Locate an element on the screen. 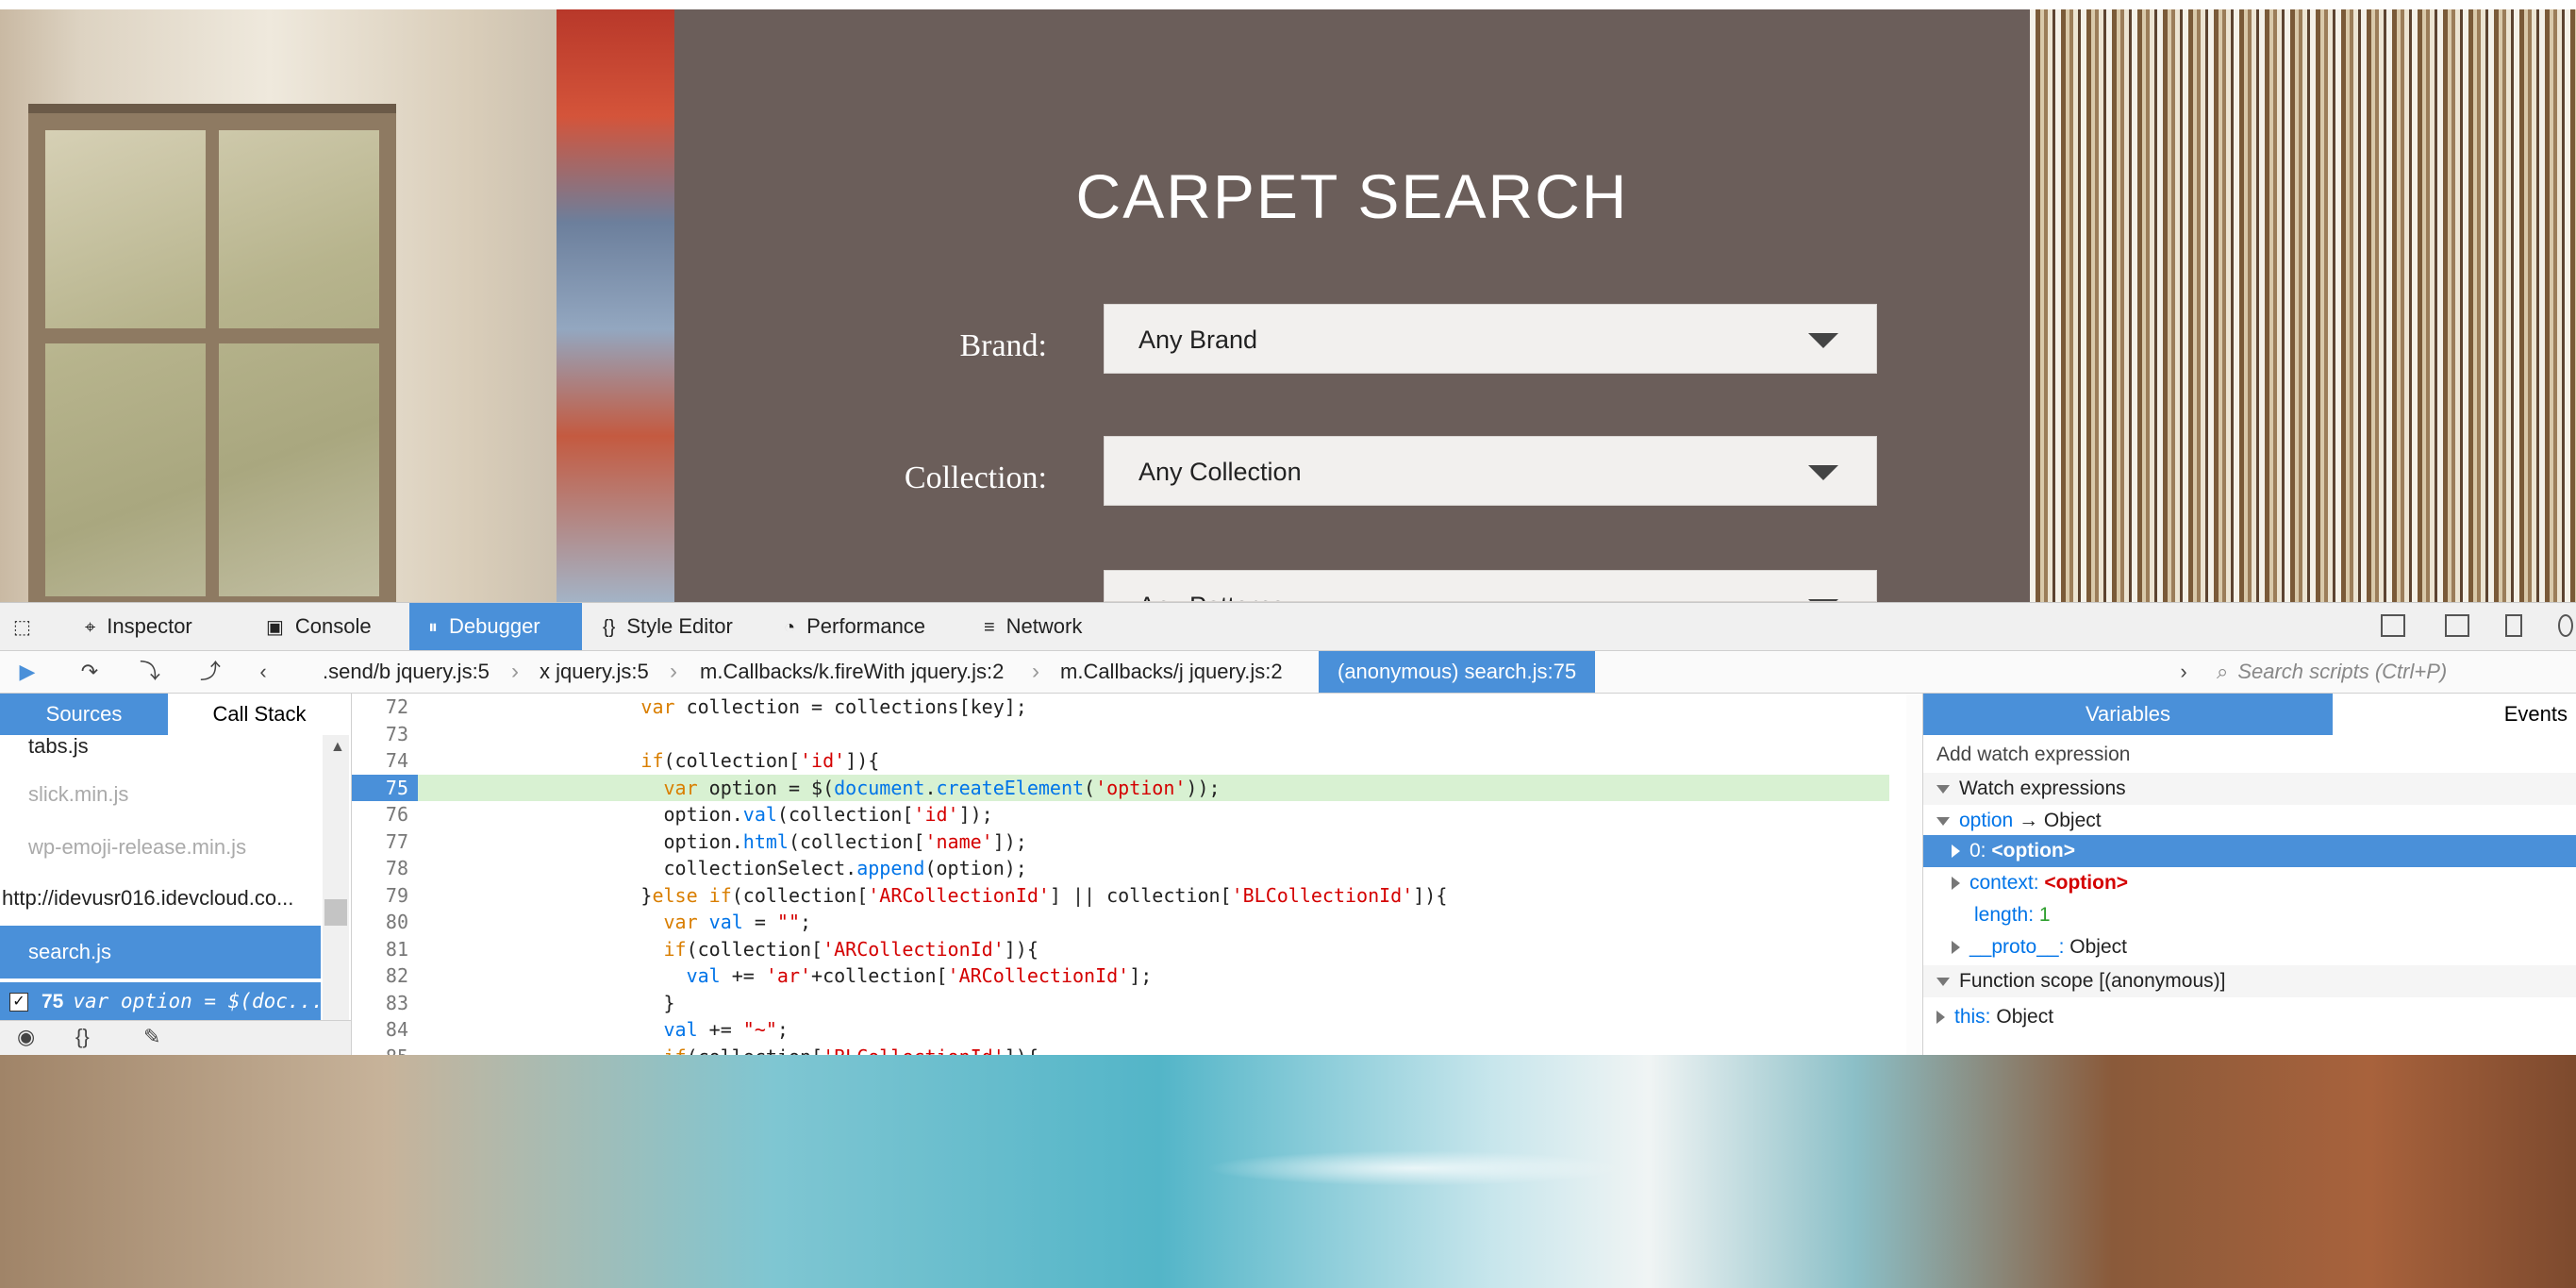 This screenshot has width=2576, height=1288. expand-right-icon is located at coordinates (1956, 948).